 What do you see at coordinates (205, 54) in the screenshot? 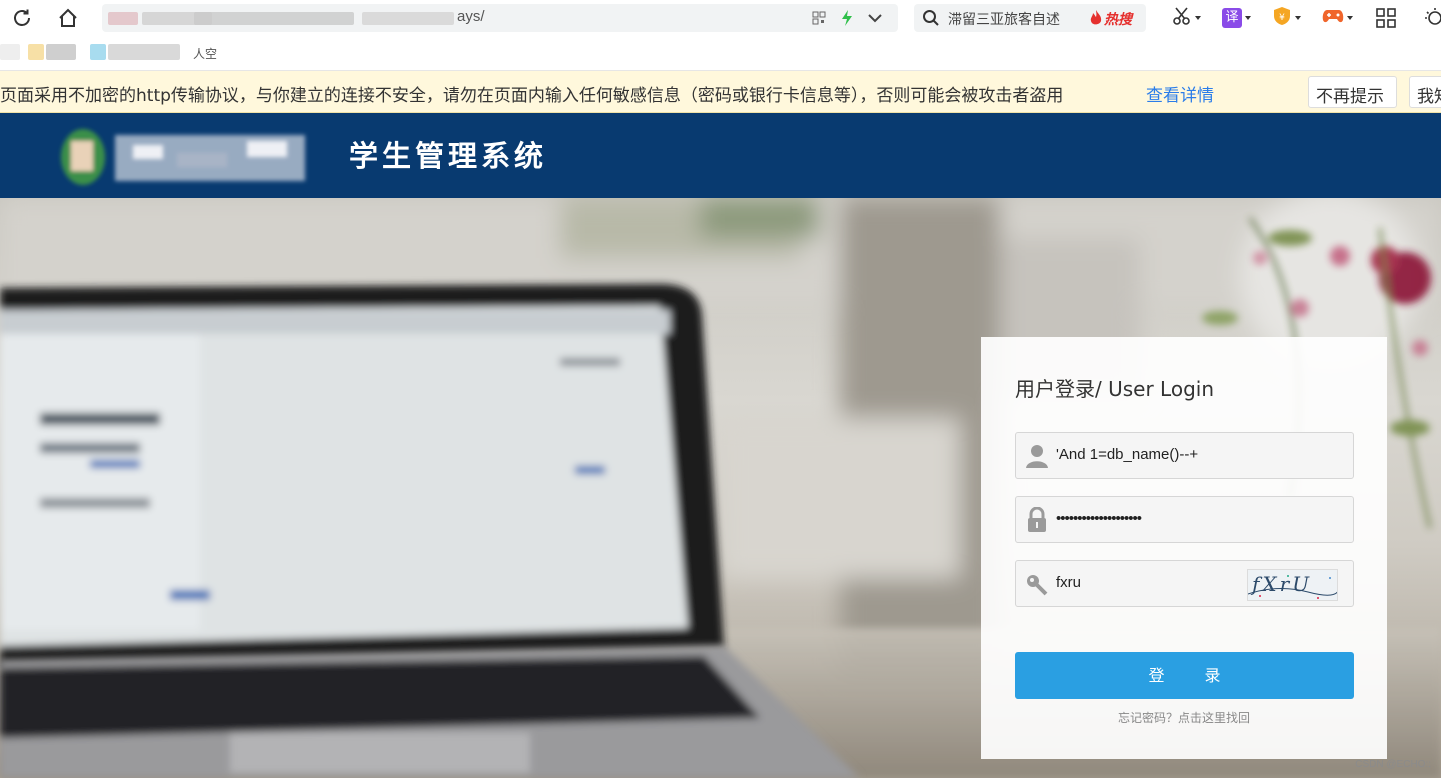
I see `bookmark-partial-text: 人空` at bounding box center [205, 54].